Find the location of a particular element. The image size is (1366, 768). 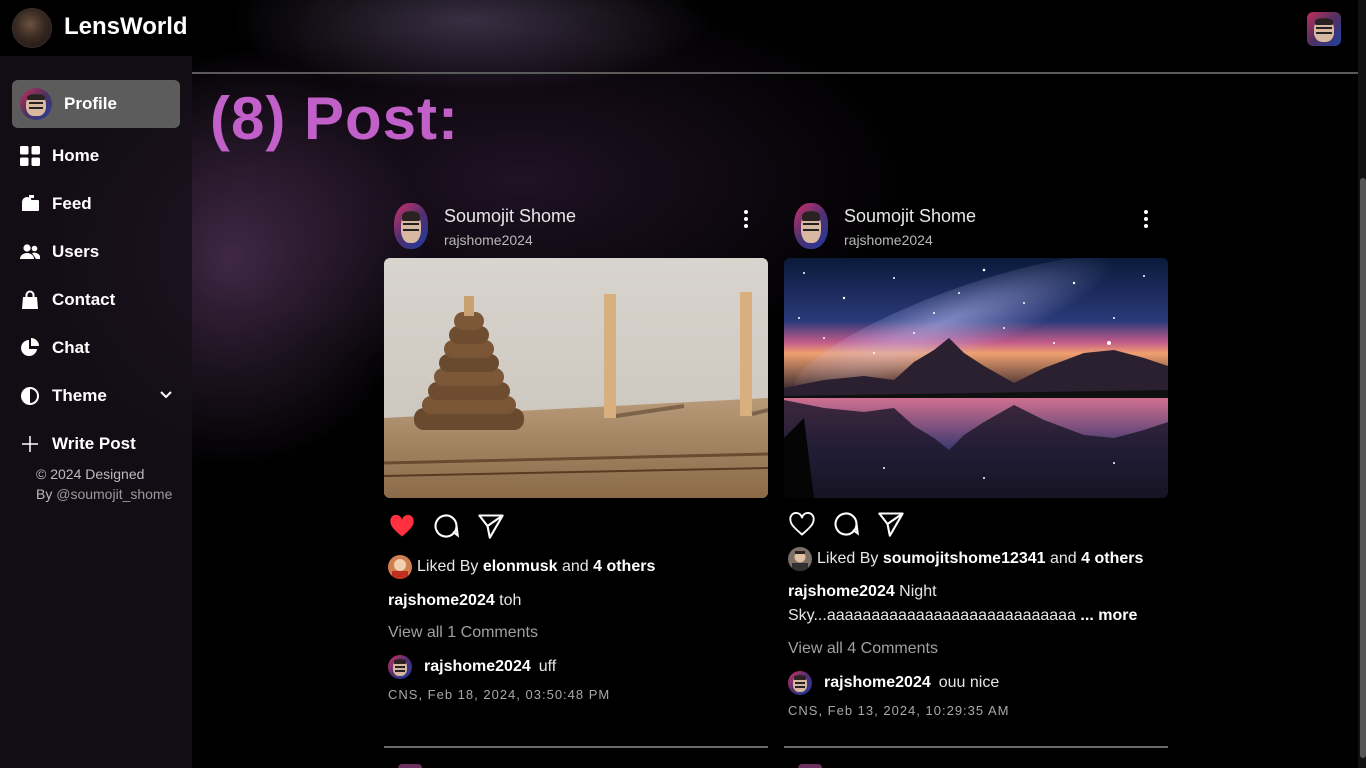

comment-text: ouu nice is located at coordinates (969, 682).